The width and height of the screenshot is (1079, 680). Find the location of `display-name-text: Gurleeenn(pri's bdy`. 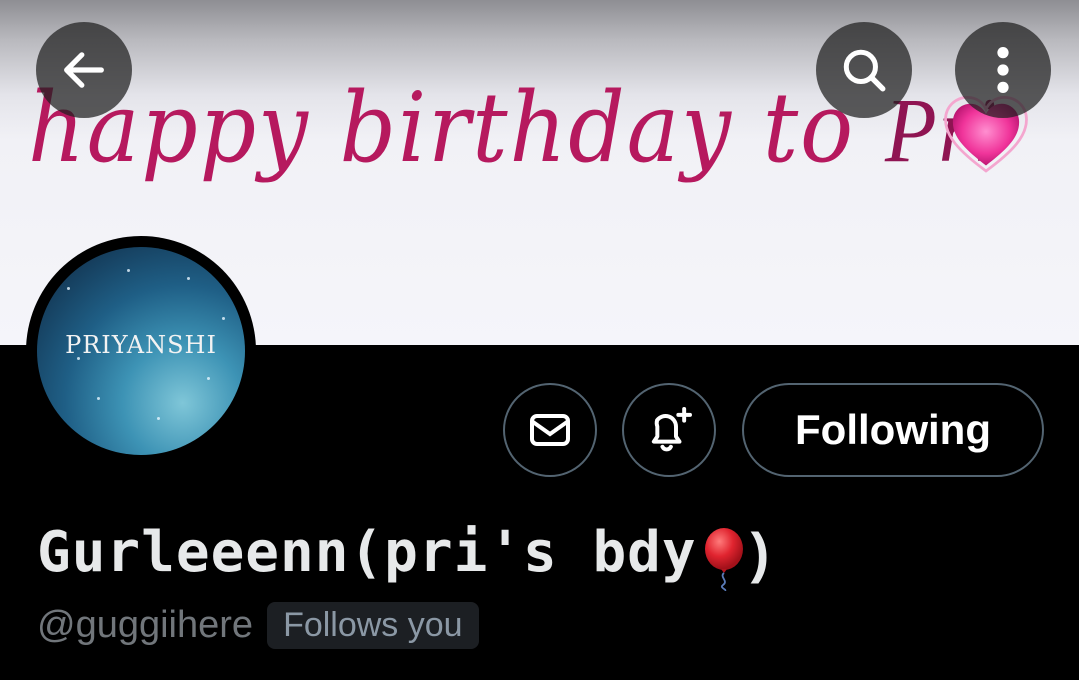

display-name-text: Gurleeenn(pri's bdy is located at coordinates (367, 552).